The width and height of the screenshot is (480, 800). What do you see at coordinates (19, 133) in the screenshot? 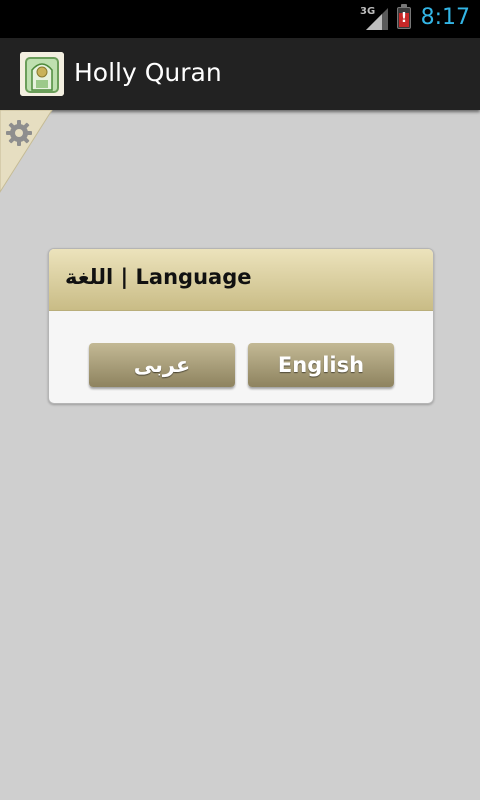
I see `gear-icon` at bounding box center [19, 133].